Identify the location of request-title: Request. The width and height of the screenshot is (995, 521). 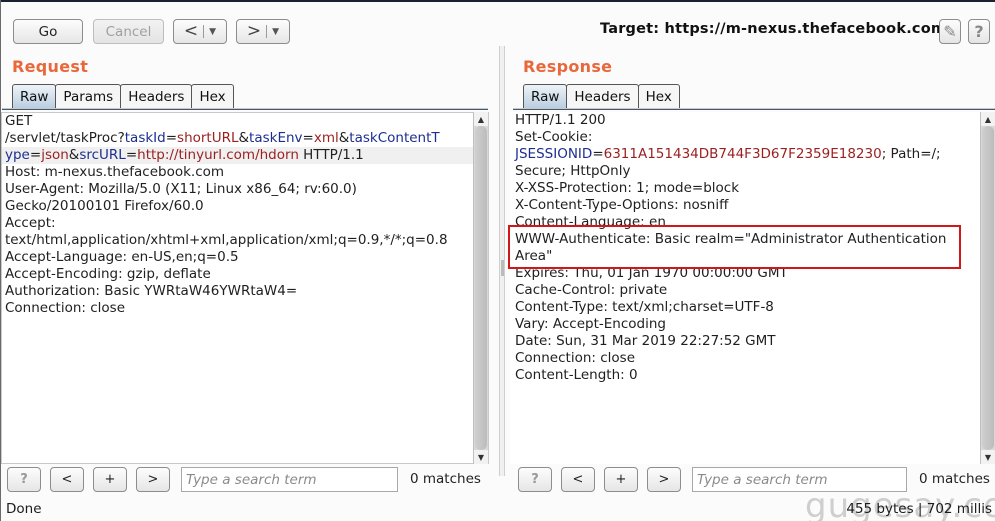
(50, 66).